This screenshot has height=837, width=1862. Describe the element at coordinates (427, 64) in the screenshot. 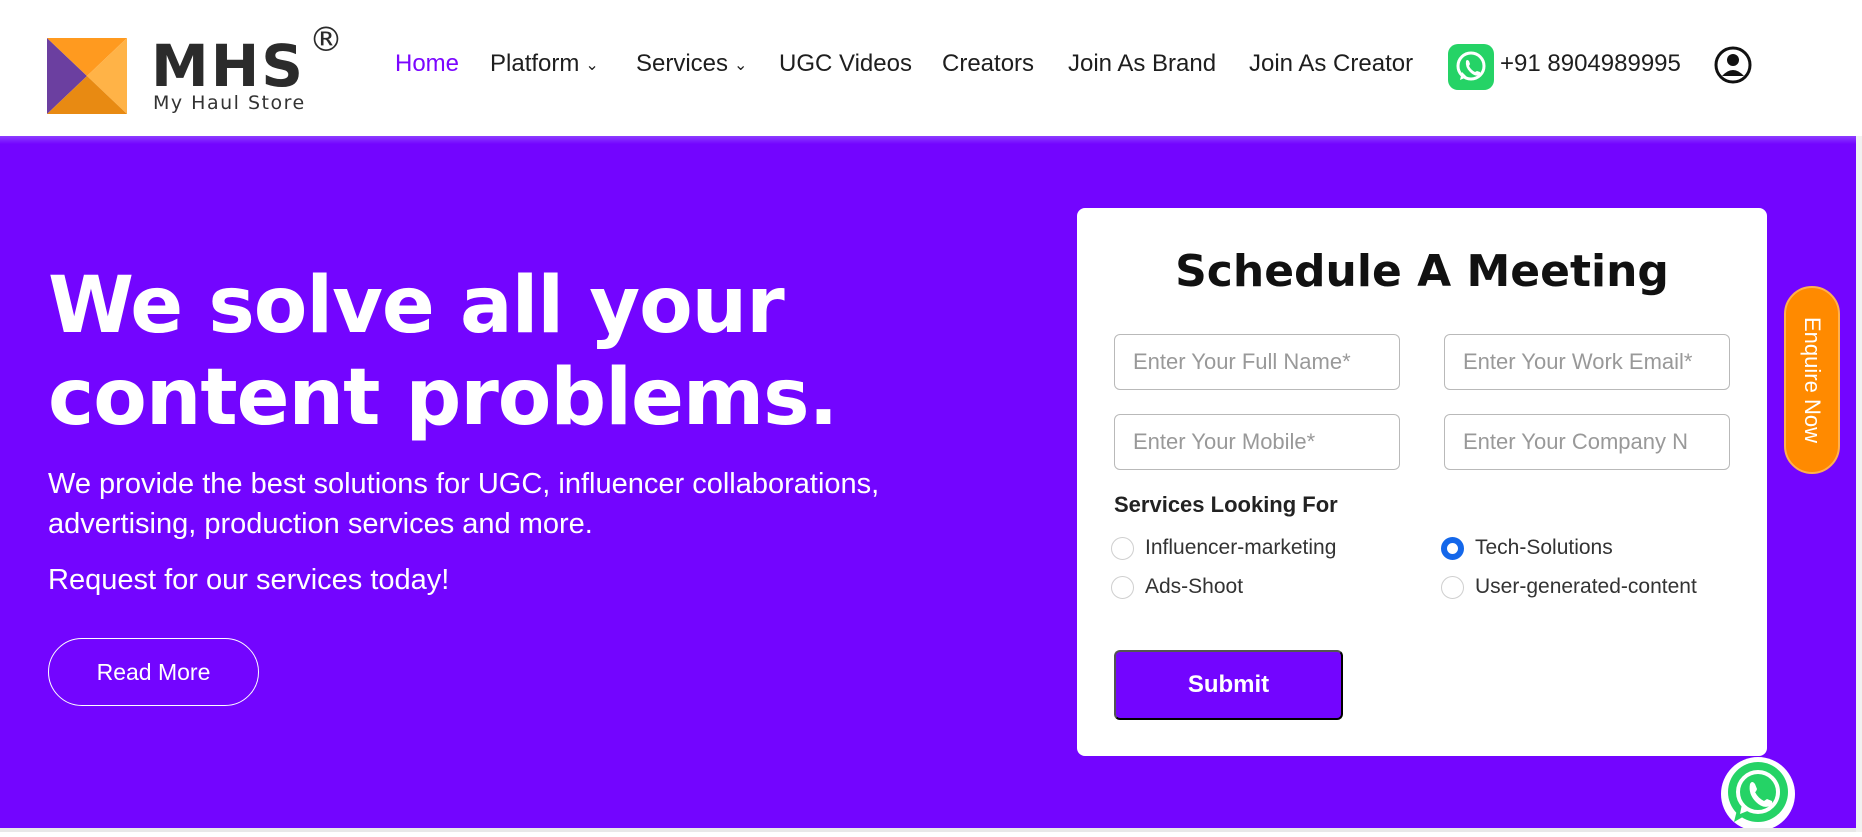

I see `nav-home: Home` at that location.